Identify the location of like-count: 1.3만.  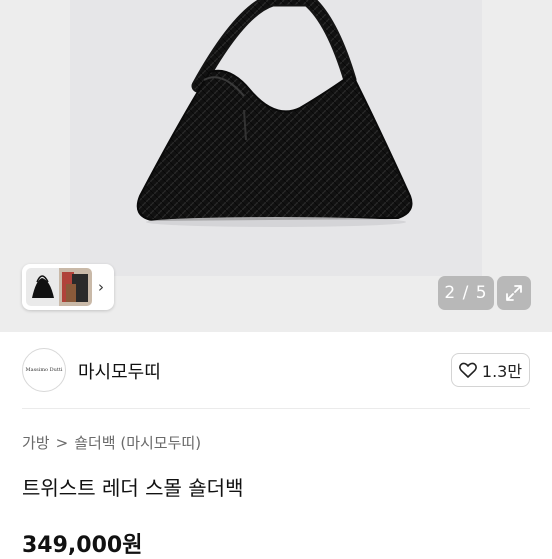
(502, 371).